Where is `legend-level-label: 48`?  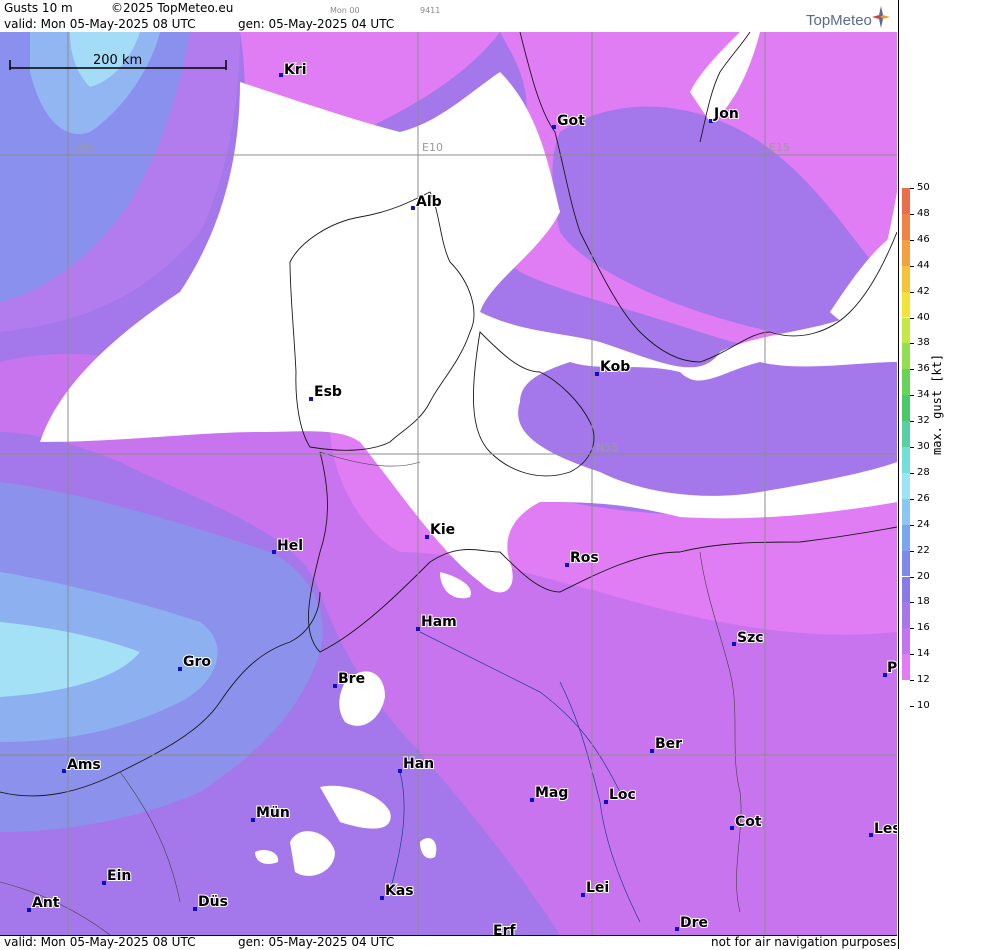
legend-level-label: 48 is located at coordinates (923, 213).